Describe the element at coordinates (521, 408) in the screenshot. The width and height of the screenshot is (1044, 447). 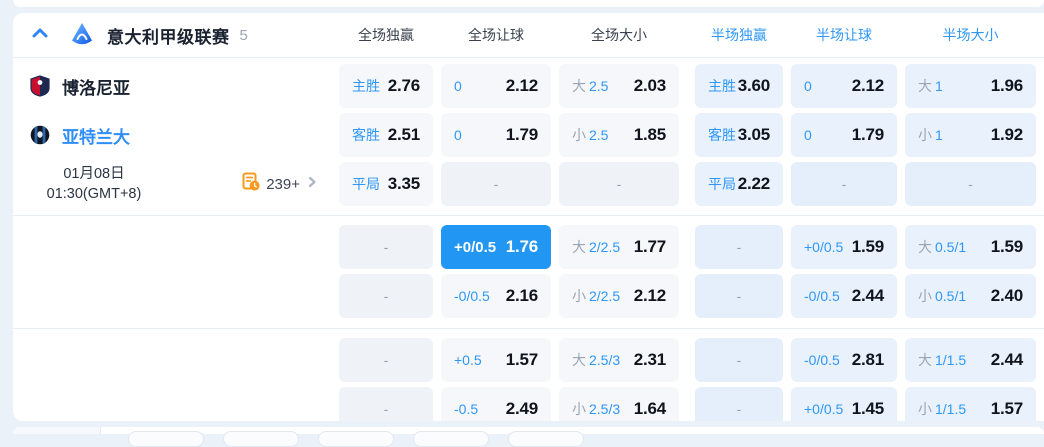
I see `odds-value: 2.49` at that location.